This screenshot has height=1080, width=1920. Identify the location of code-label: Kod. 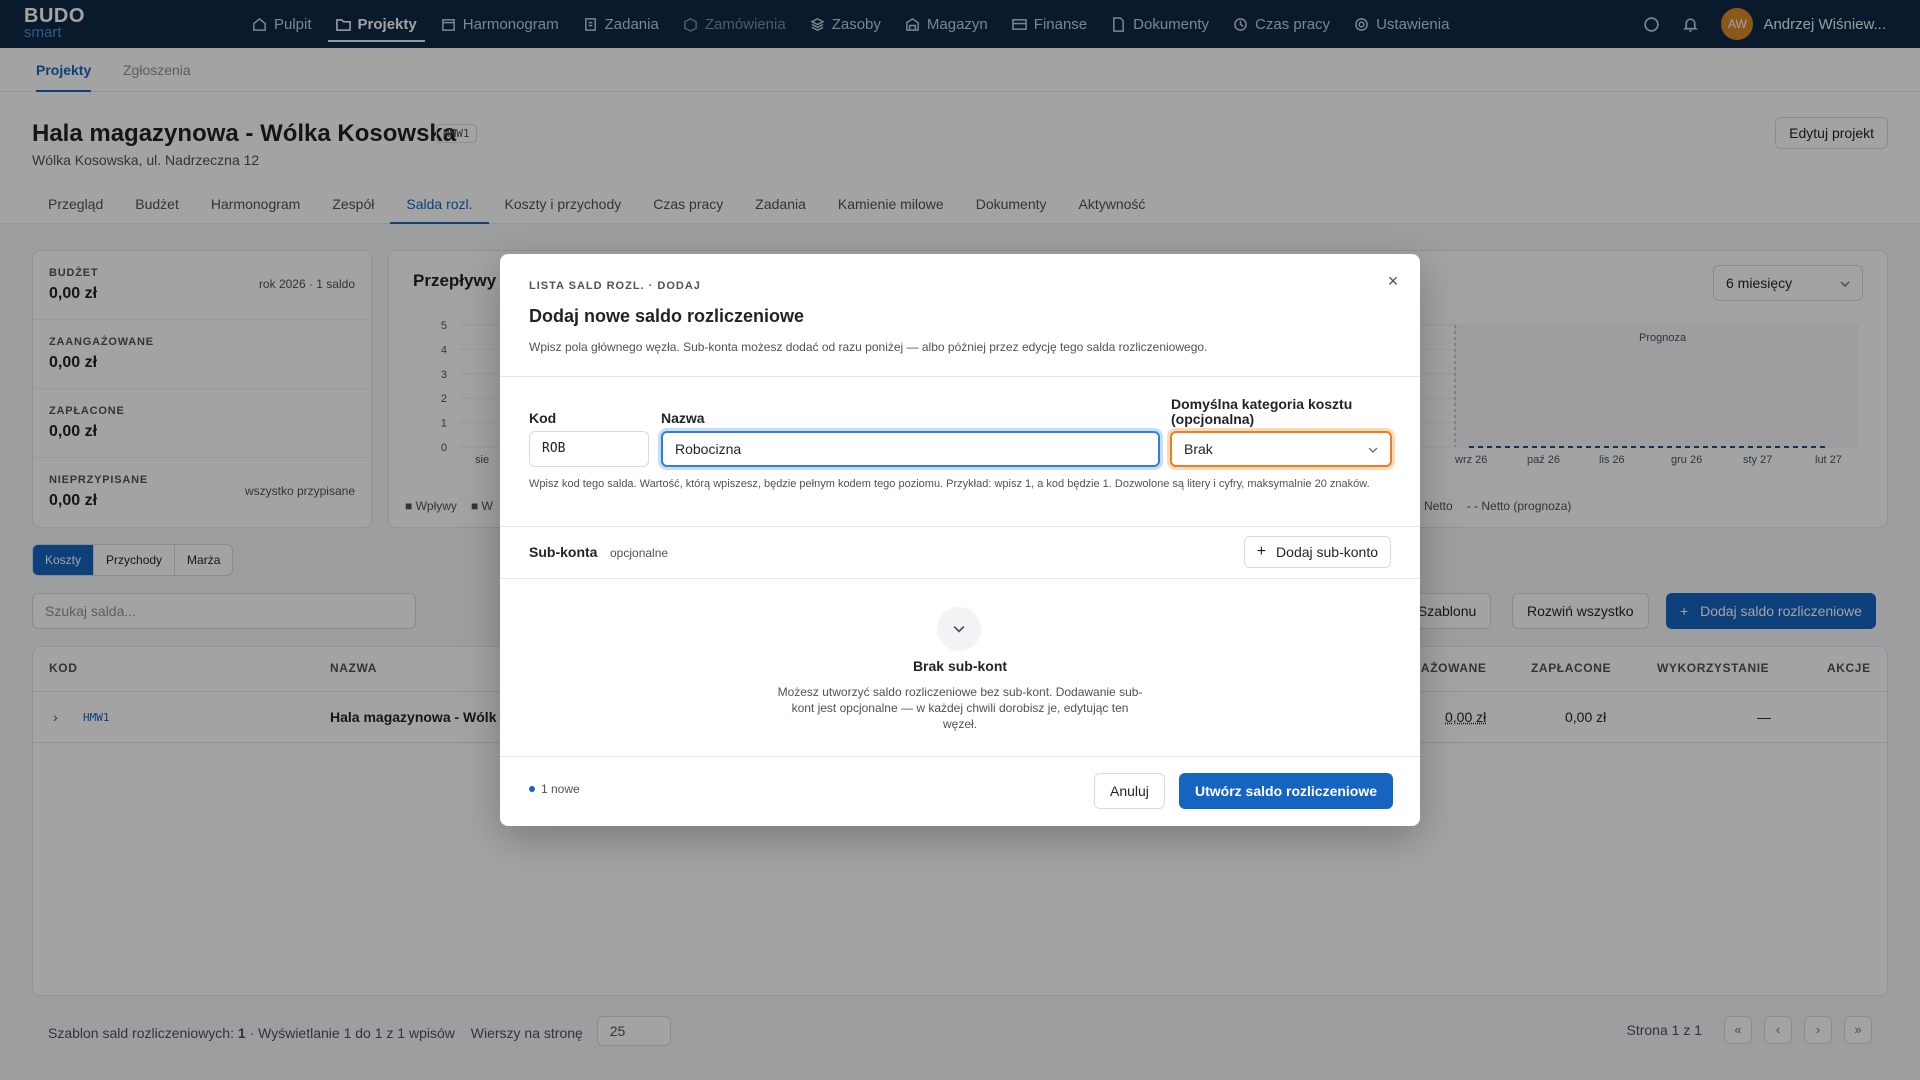
(543, 418).